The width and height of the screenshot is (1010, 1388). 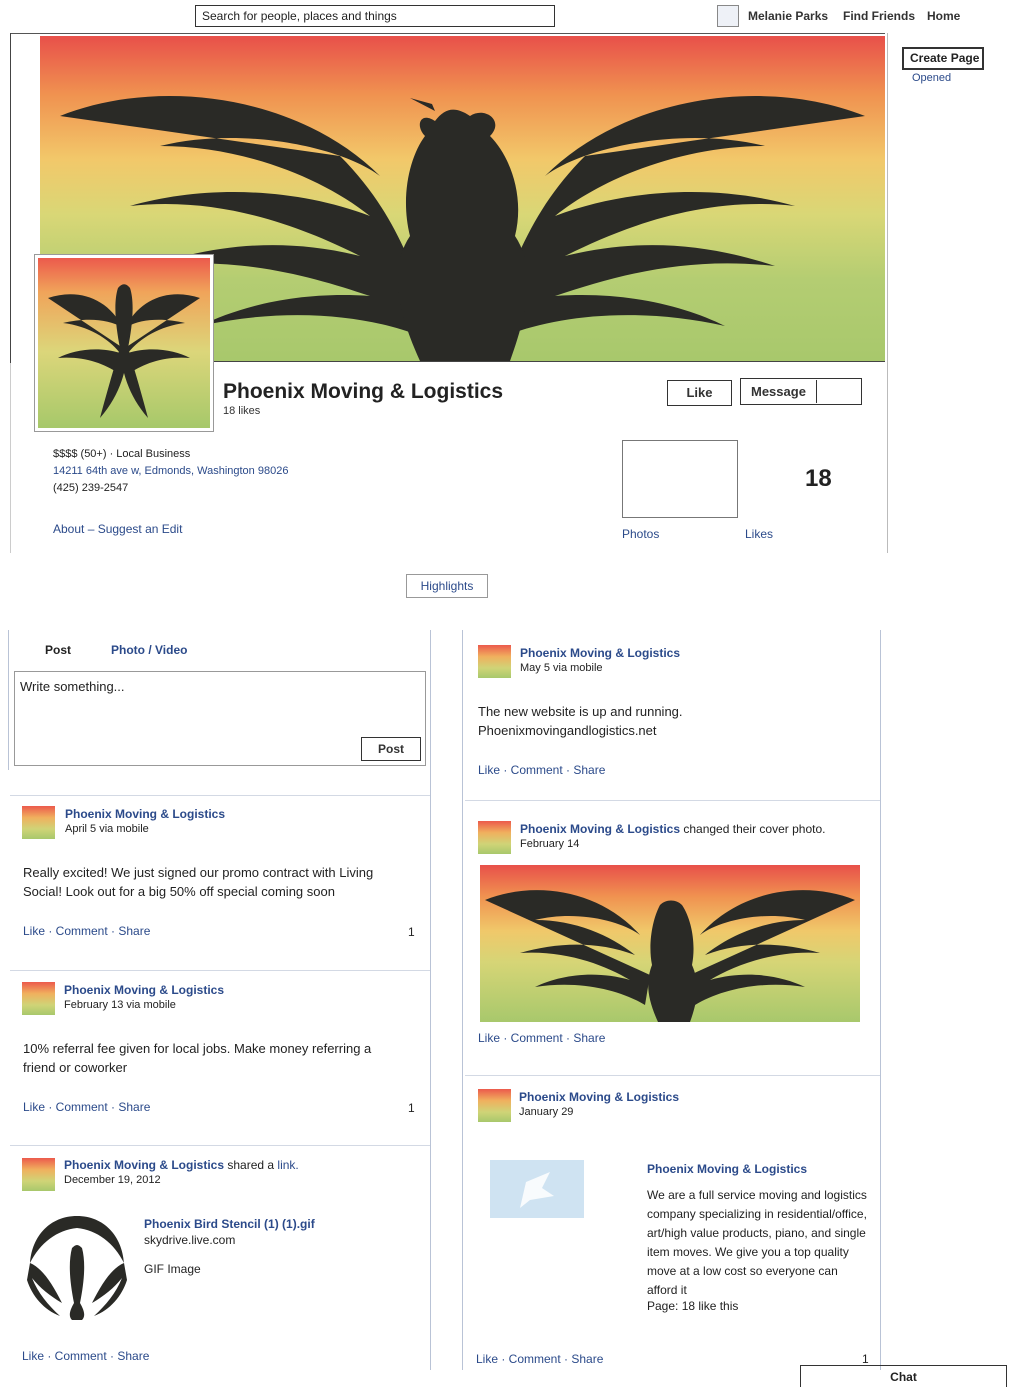 What do you see at coordinates (693, 1306) in the screenshot?
I see `shared-page-likes: Page: 18 like this` at bounding box center [693, 1306].